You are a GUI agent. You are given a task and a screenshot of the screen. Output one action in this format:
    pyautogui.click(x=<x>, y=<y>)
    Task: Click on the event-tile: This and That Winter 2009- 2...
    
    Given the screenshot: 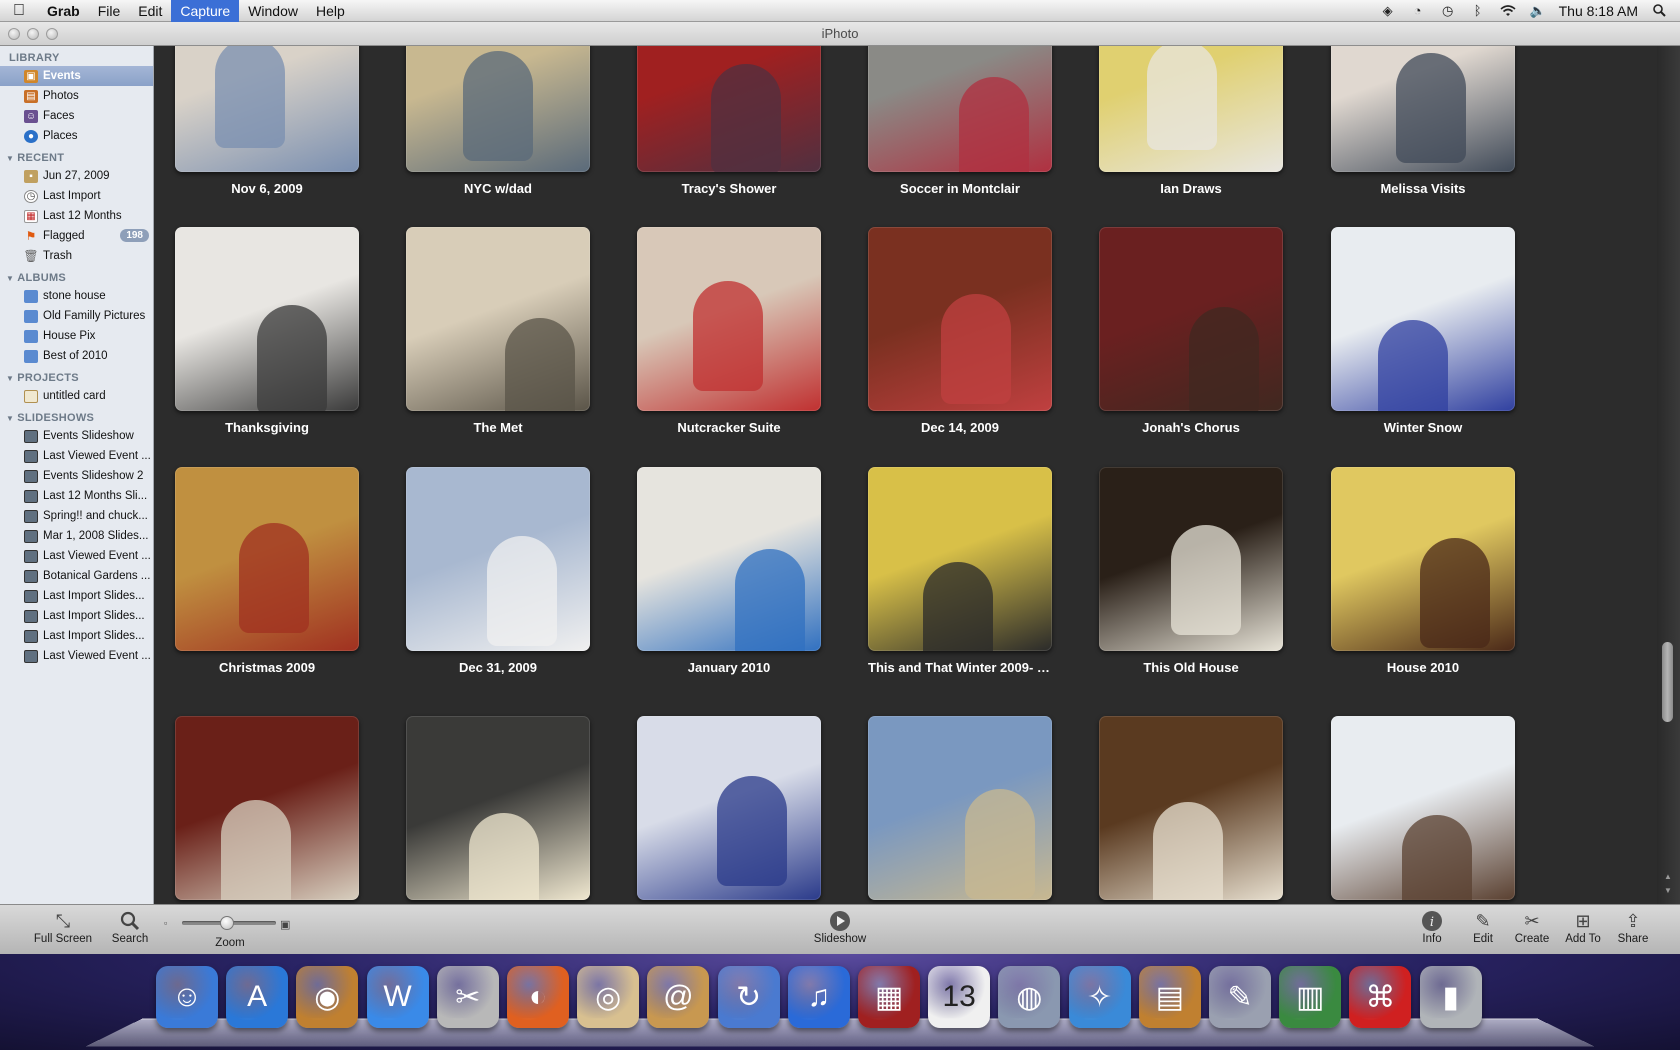 What is the action you would take?
    pyautogui.click(x=960, y=571)
    